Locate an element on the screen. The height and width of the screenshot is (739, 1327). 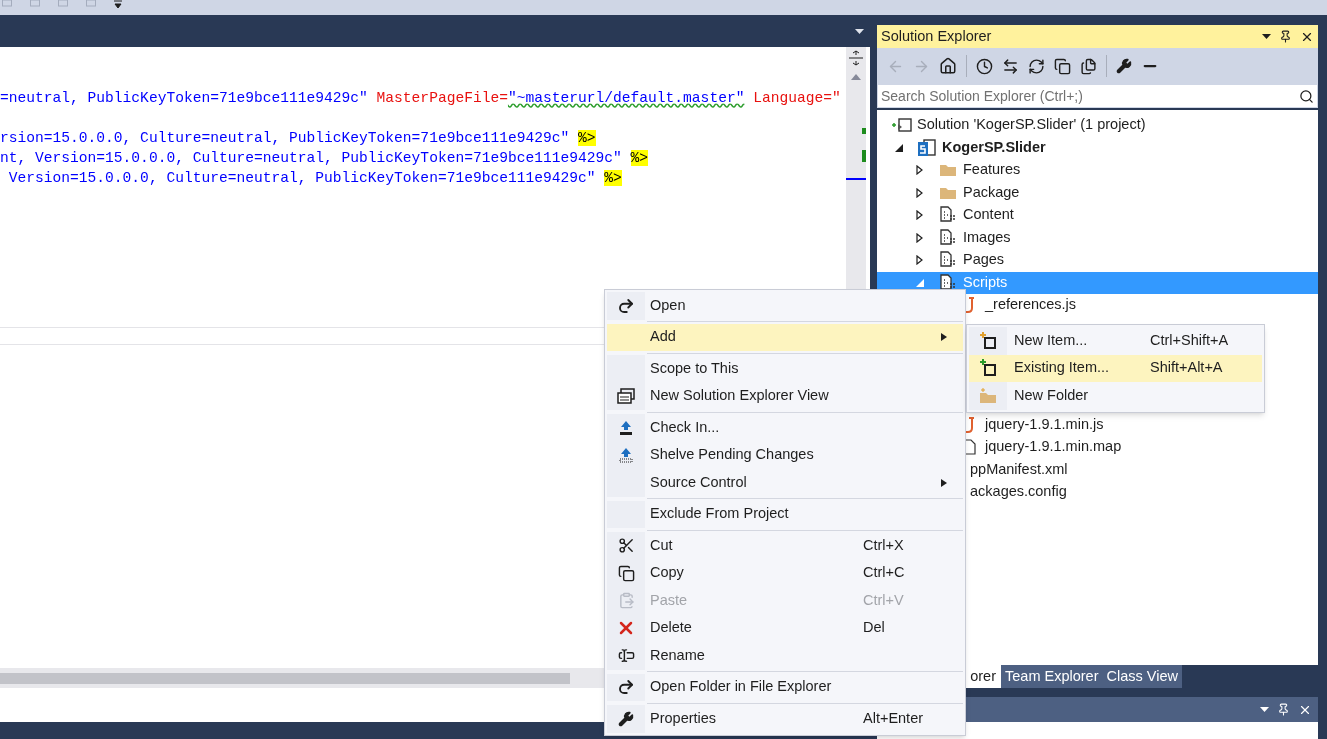
code-line: Version=15.0.0.0, Culture=neutral, PublicKeyToken=71e9bce111e9429c" %> is located at coordinates (314, 178).